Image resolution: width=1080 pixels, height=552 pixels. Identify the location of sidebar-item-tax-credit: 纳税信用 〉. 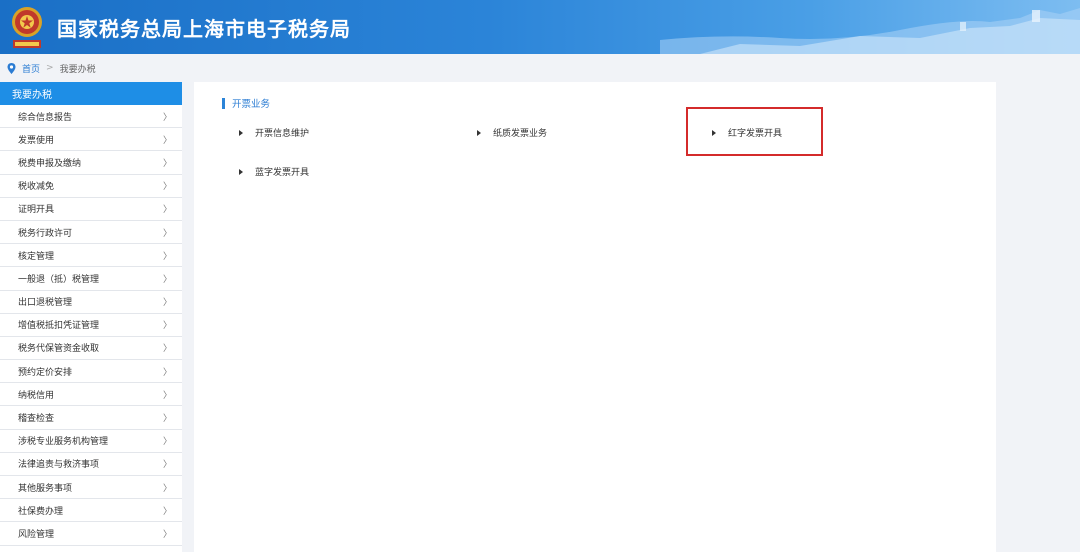
(91, 395).